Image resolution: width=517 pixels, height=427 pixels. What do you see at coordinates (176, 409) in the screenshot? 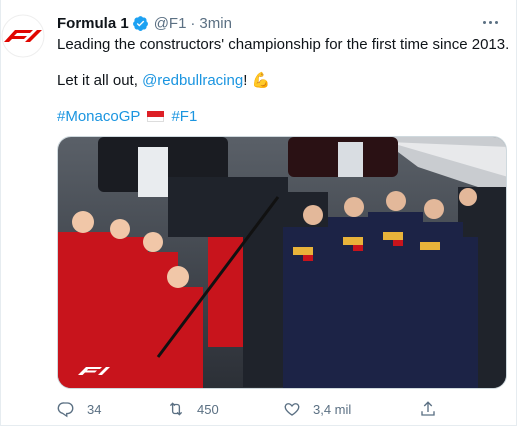
I see `retweet-icon` at bounding box center [176, 409].